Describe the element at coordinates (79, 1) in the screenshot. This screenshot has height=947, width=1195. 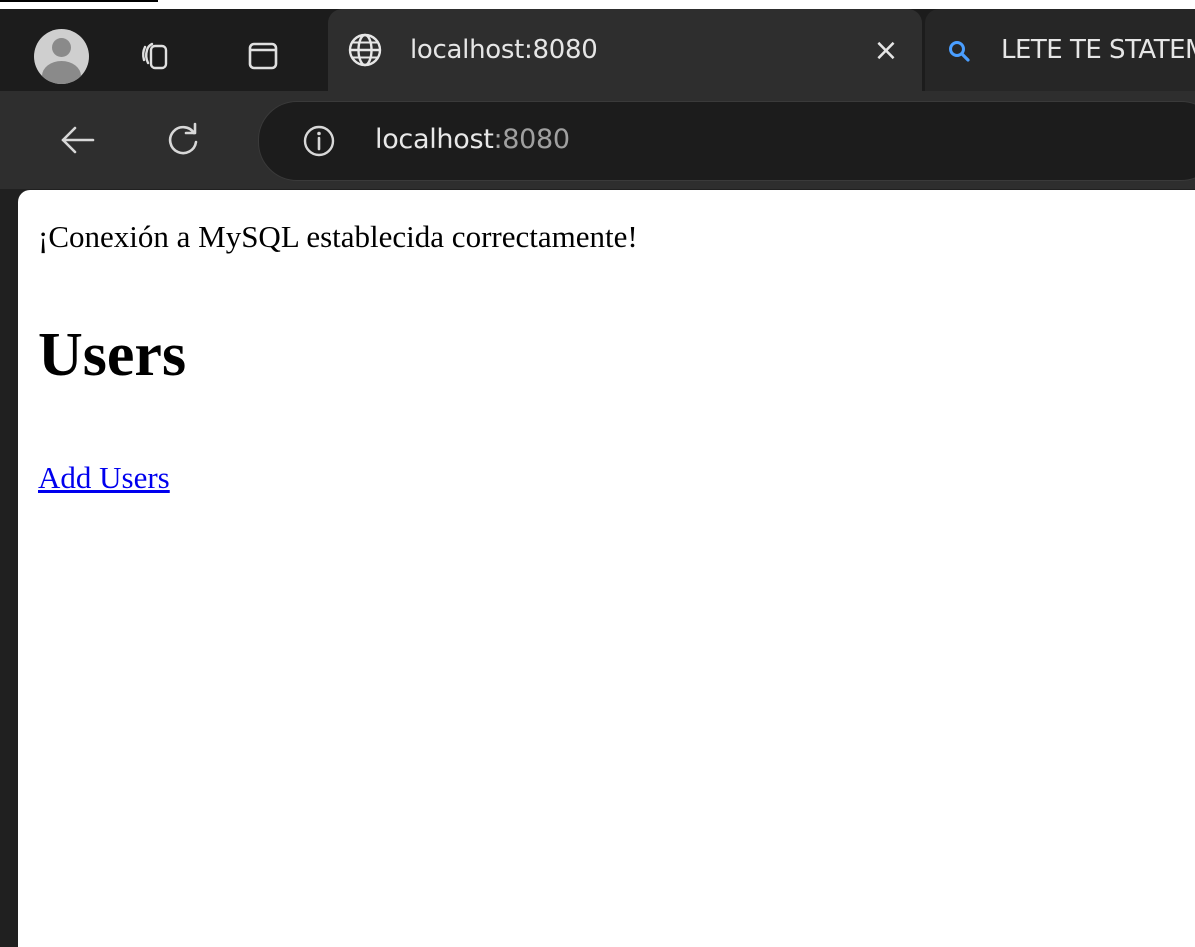
I see `crop-line` at that location.